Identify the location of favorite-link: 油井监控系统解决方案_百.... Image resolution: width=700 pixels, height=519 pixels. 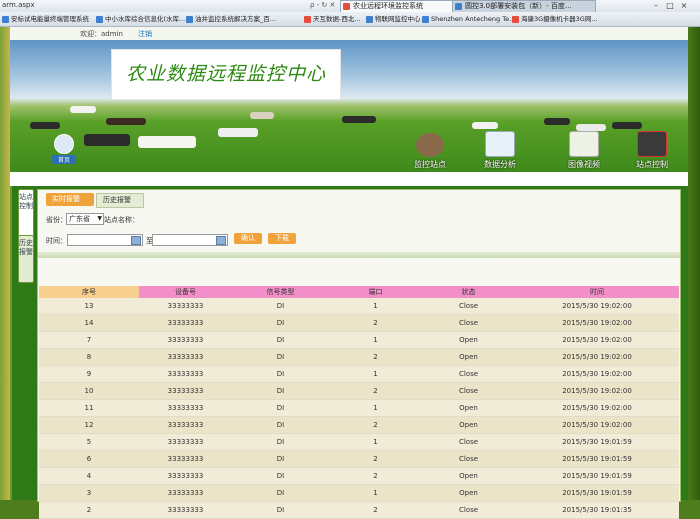
(231, 19).